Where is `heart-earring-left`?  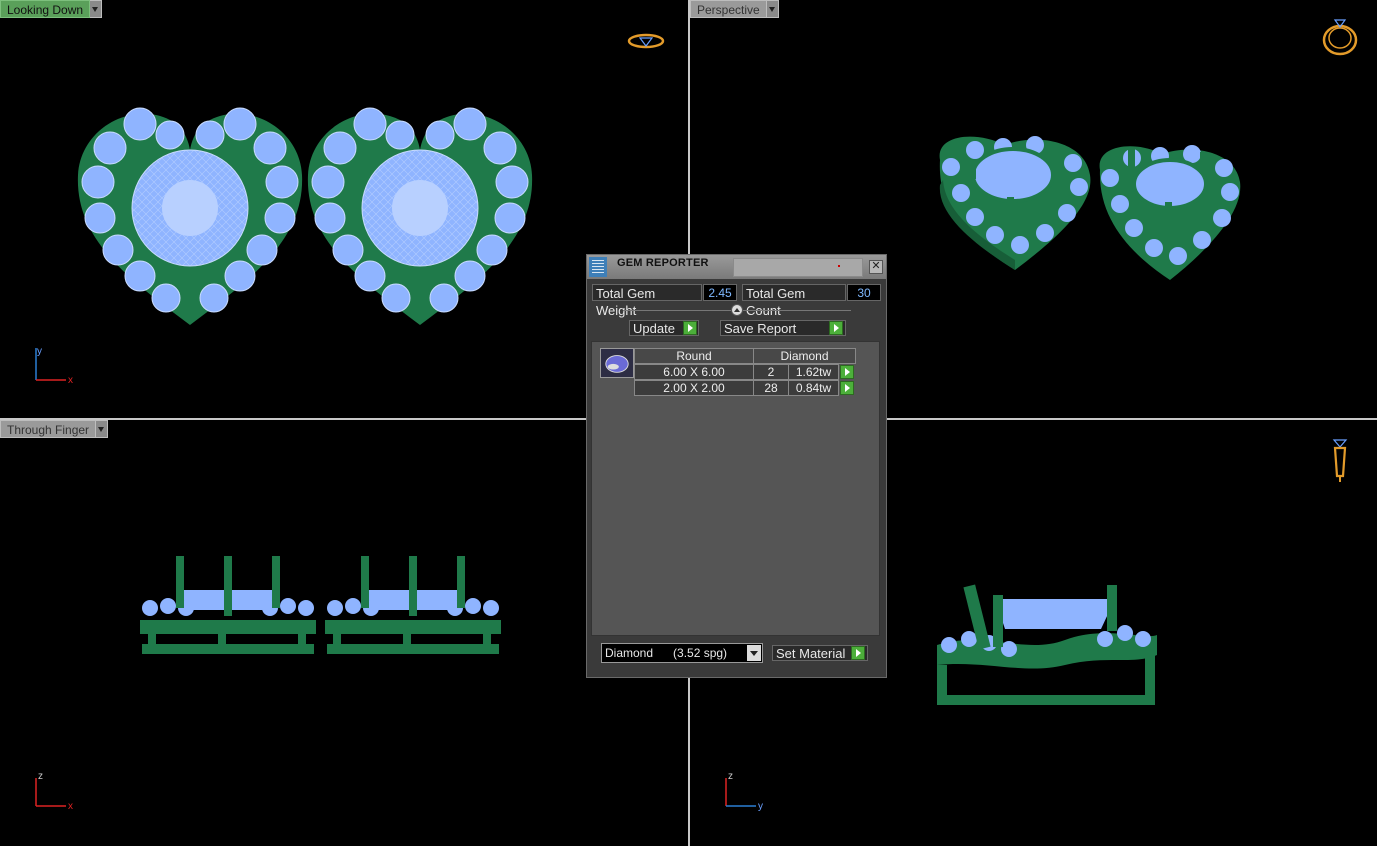 heart-earring-left is located at coordinates (190, 216).